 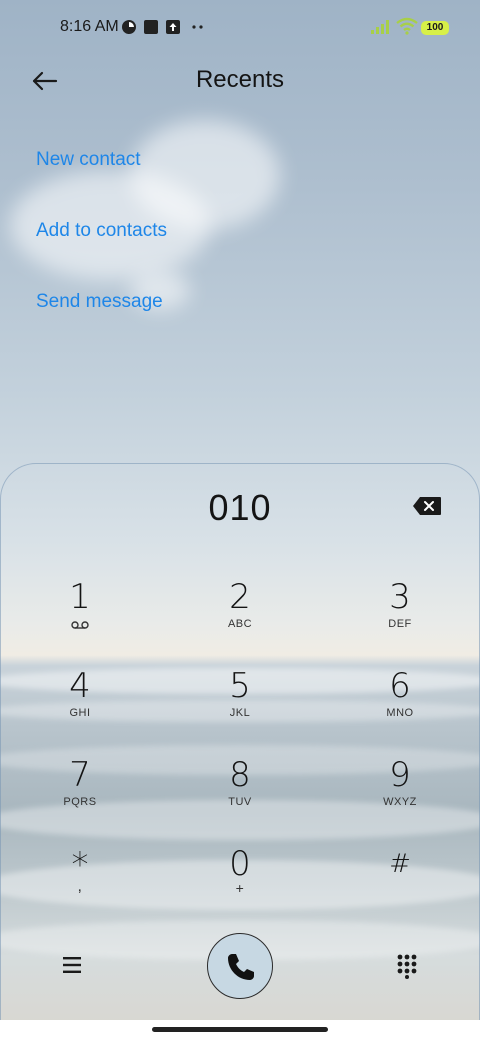 I want to click on key-3: 3 DEF, so click(x=400, y=604).